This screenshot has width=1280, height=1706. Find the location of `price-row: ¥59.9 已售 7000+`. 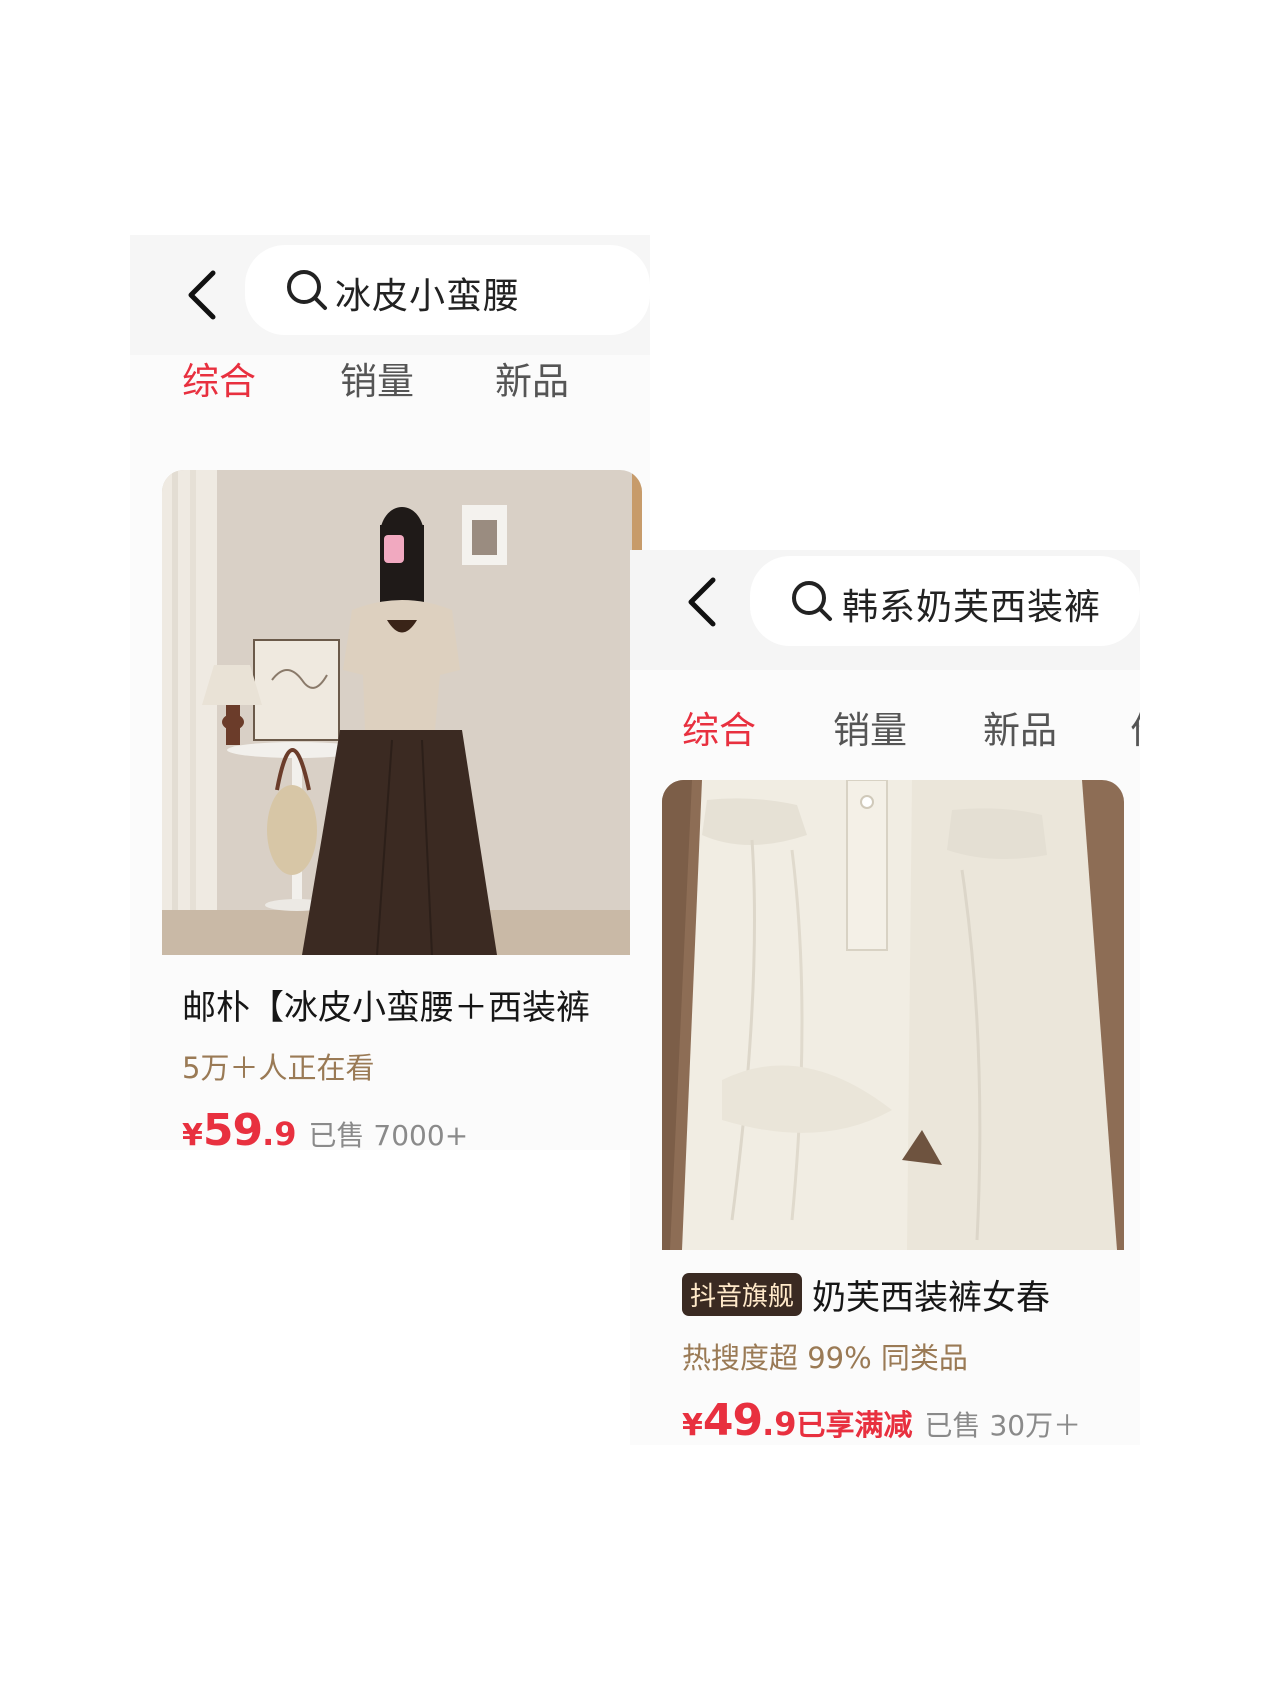

price-row: ¥59.9 已售 7000+ is located at coordinates (325, 1130).